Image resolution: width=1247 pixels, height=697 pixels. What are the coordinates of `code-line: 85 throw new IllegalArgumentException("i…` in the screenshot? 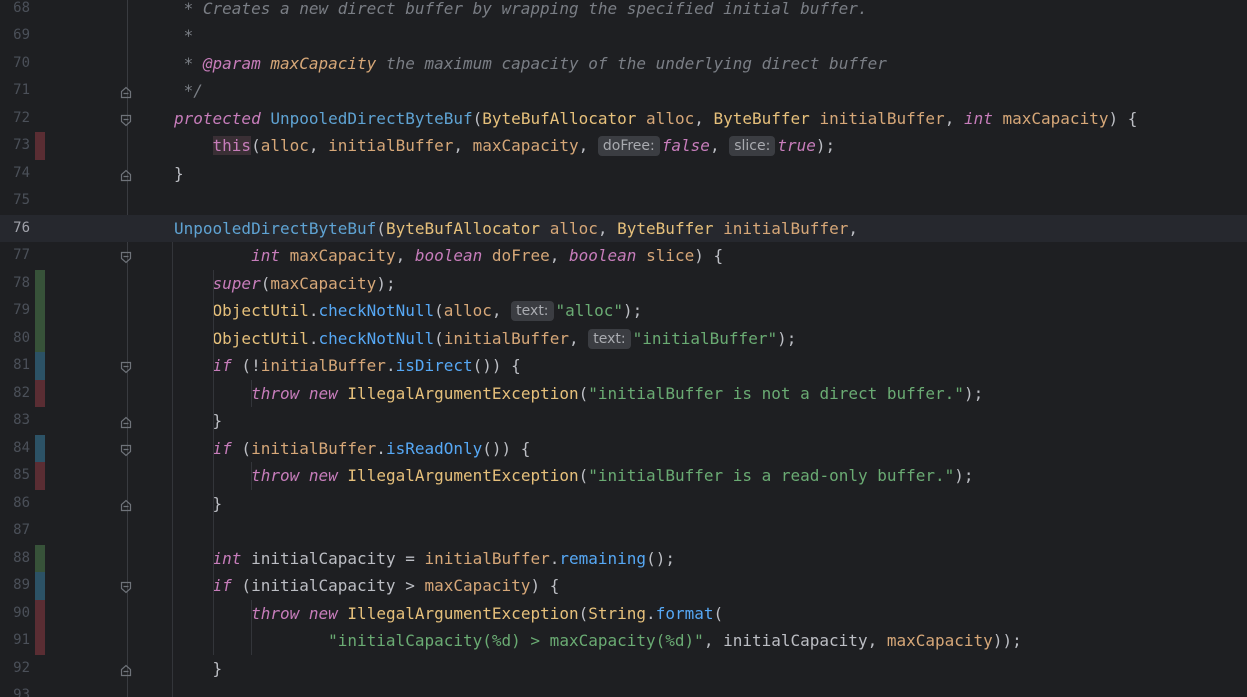 It's located at (623, 476).